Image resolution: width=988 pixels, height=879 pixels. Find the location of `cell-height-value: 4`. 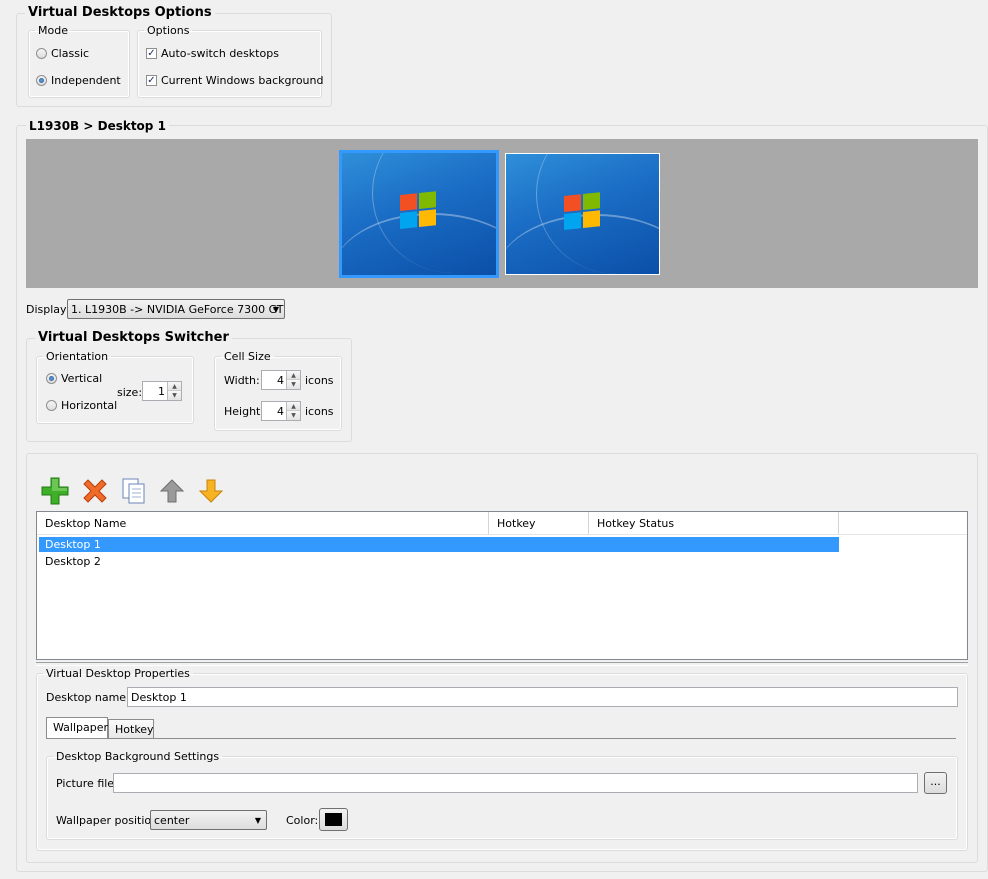

cell-height-value: 4 is located at coordinates (280, 411).